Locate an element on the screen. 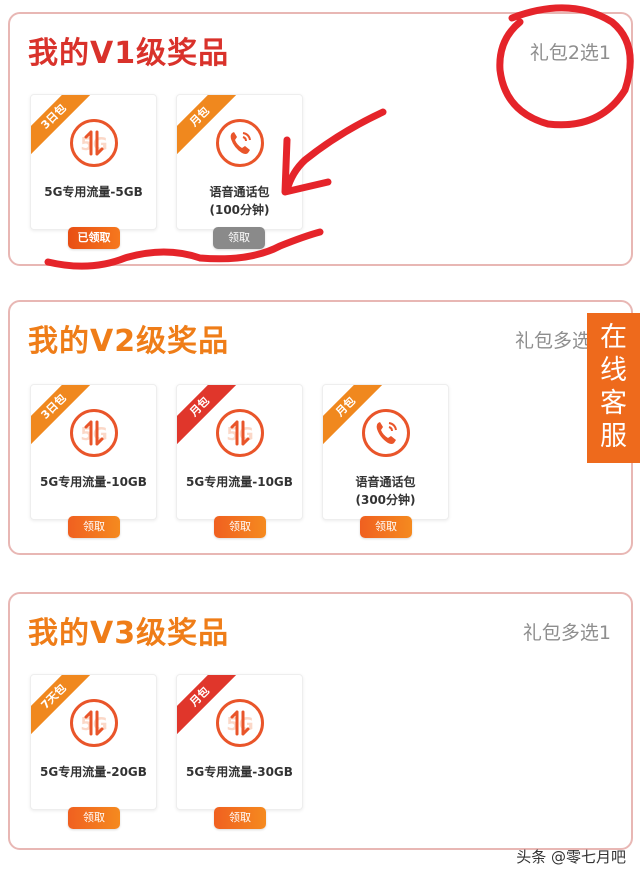 This screenshot has width=640, height=879. prize-label: 语音通话包 (100分钟) is located at coordinates (239, 201).